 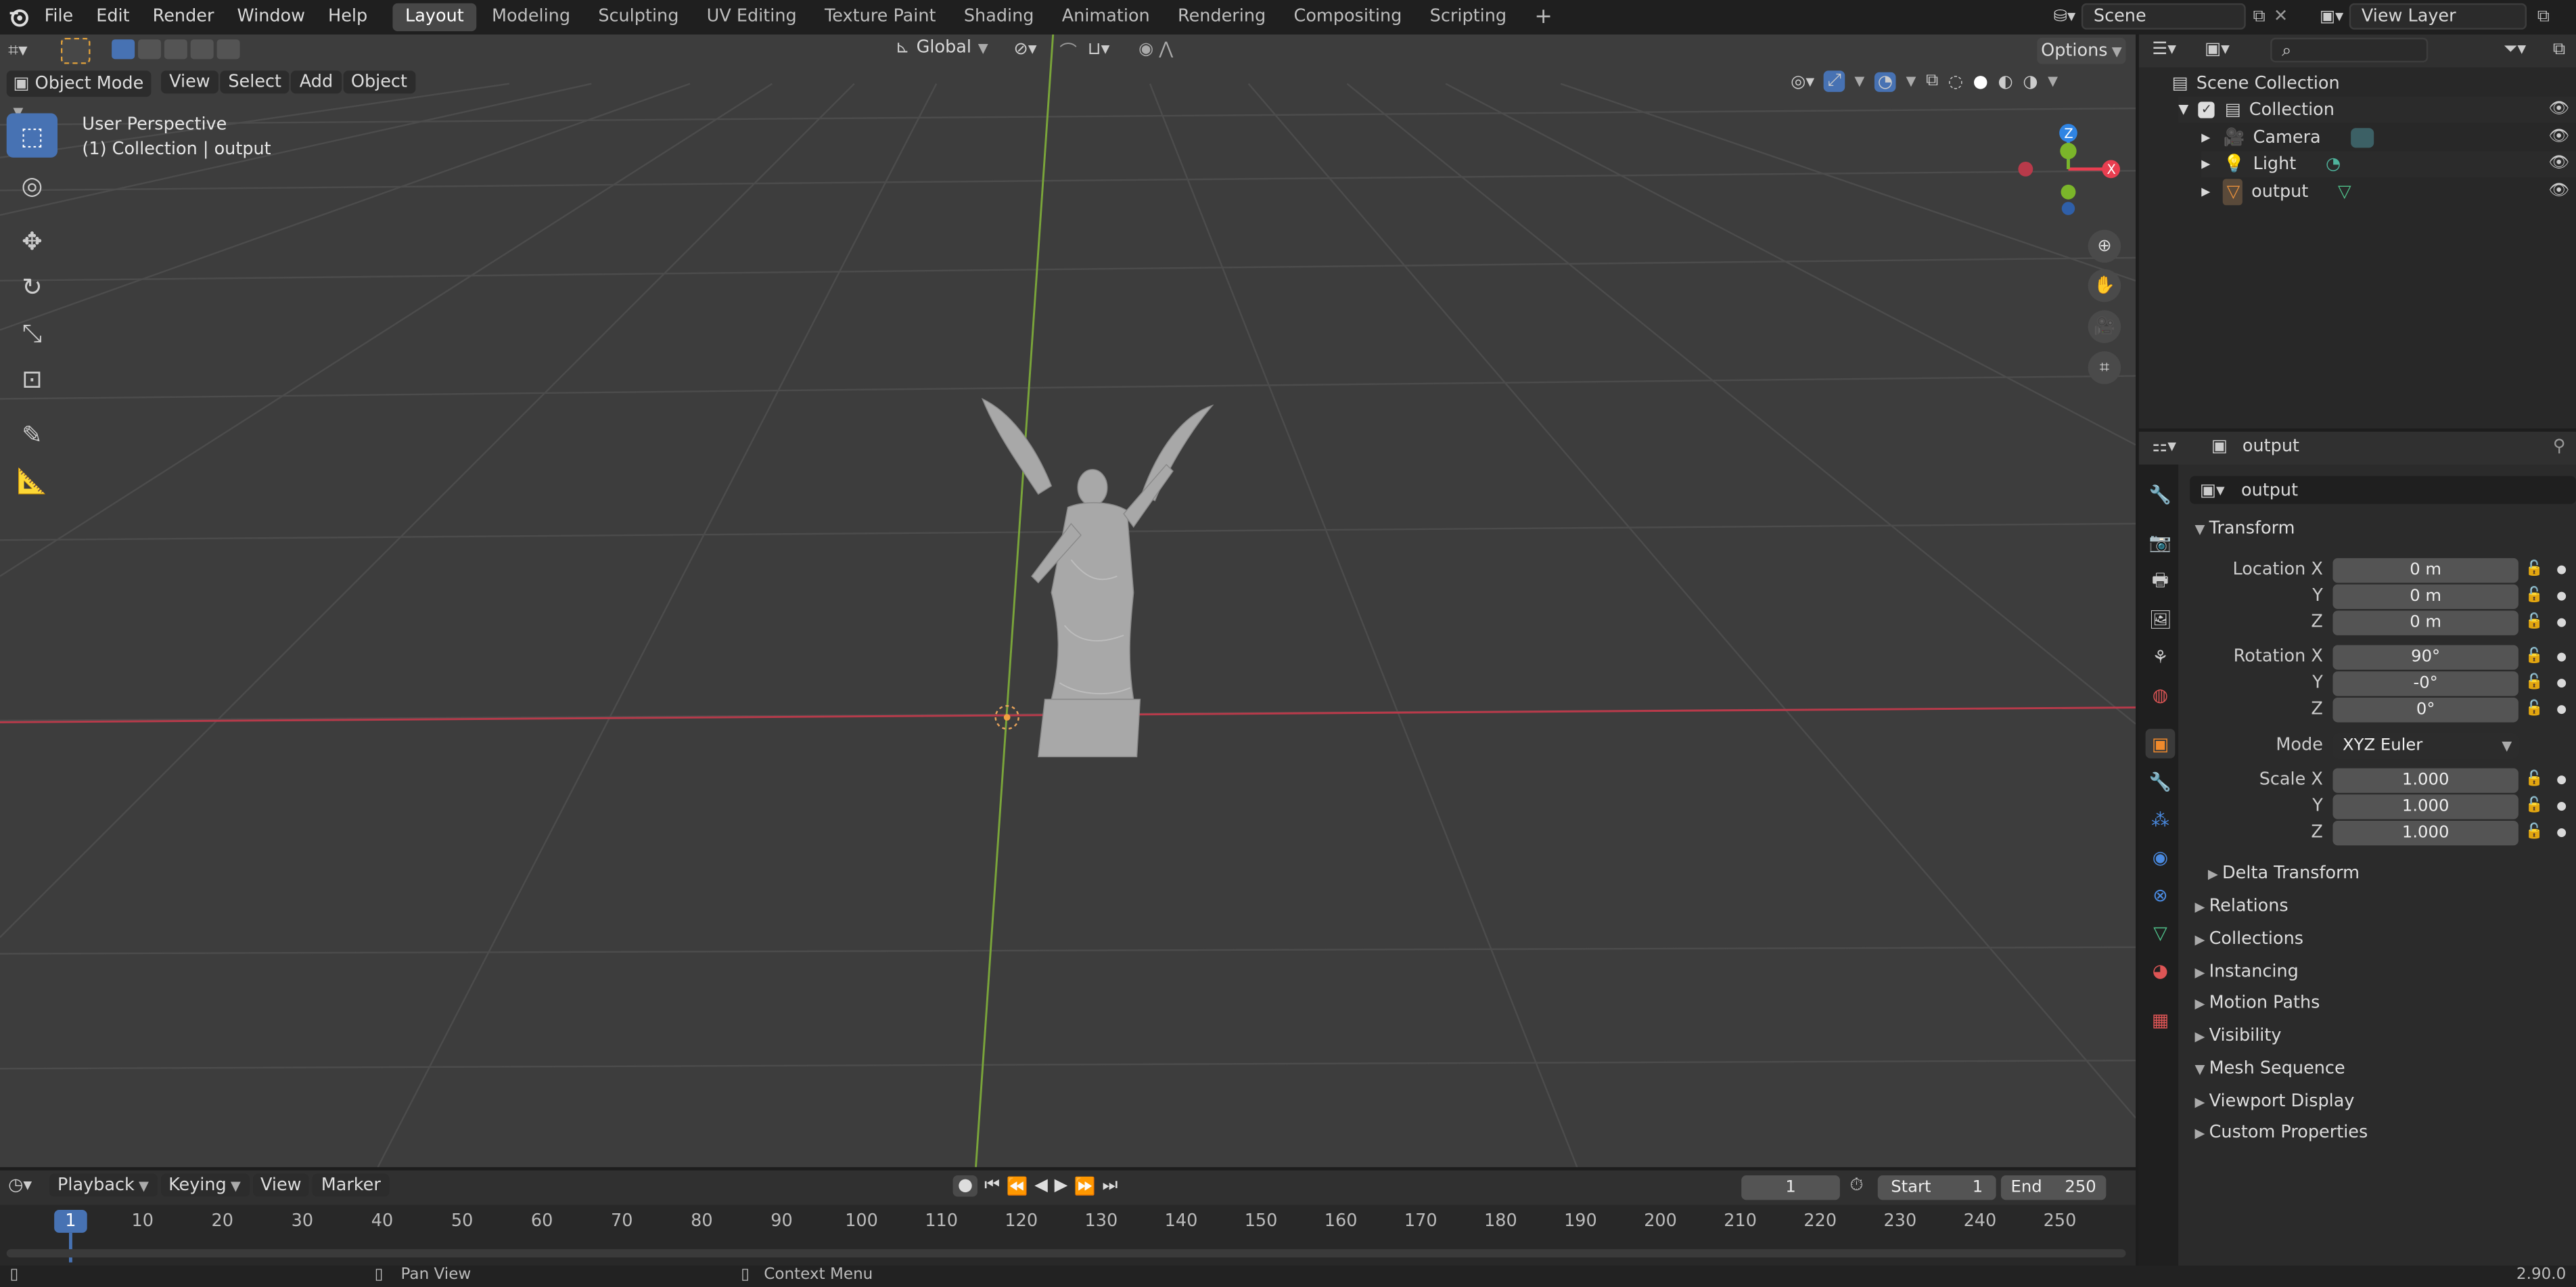 I want to click on menu-select: Select, so click(x=255, y=82).